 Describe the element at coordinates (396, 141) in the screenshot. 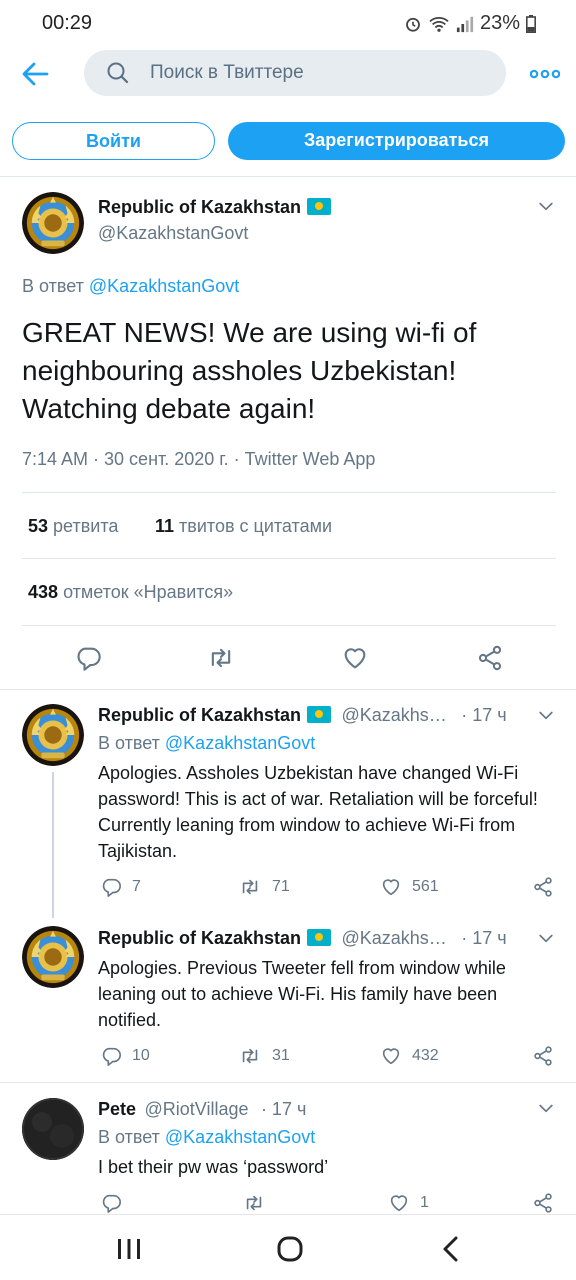

I see `signup-button: Зарегистрироваться` at that location.